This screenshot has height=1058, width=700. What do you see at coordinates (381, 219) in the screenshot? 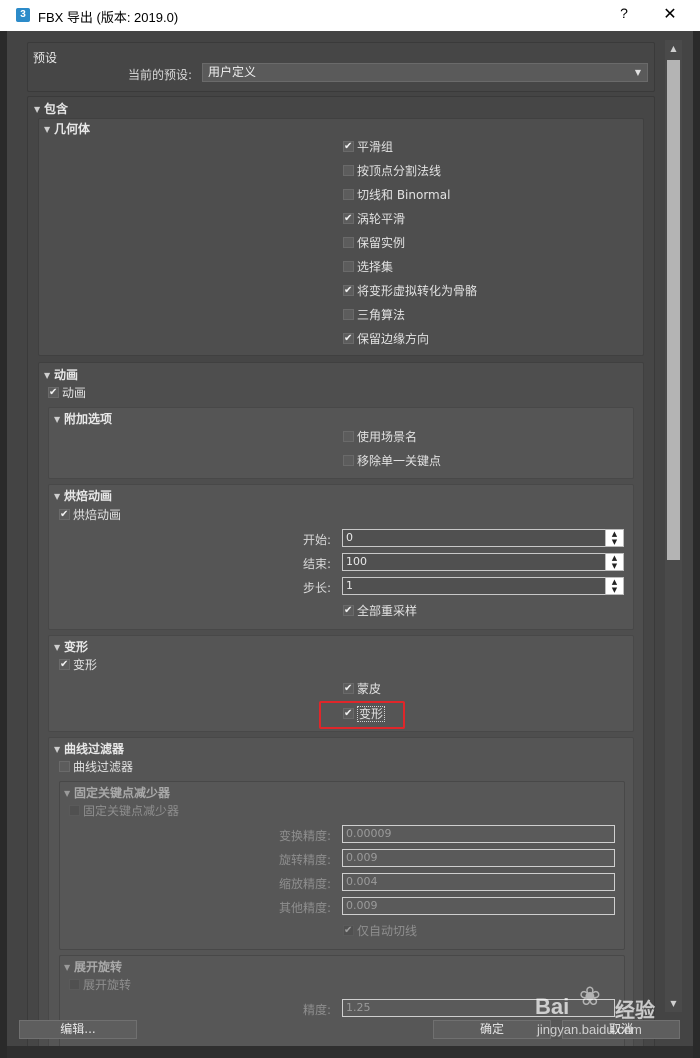
I see `checkbox-label: 涡轮平滑` at bounding box center [381, 219].